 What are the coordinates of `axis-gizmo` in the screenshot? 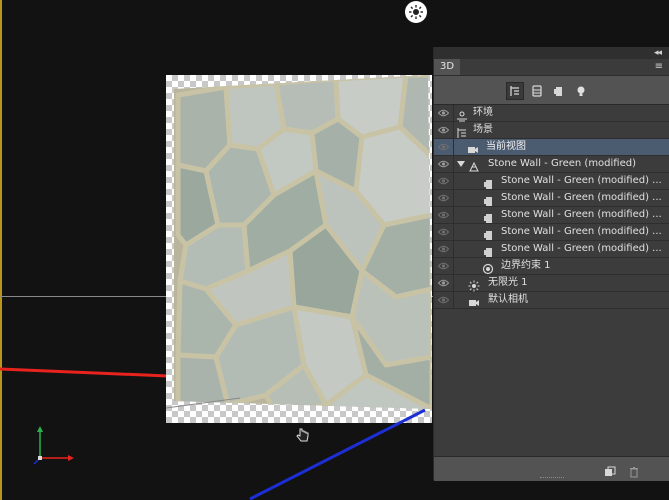 It's located at (54, 445).